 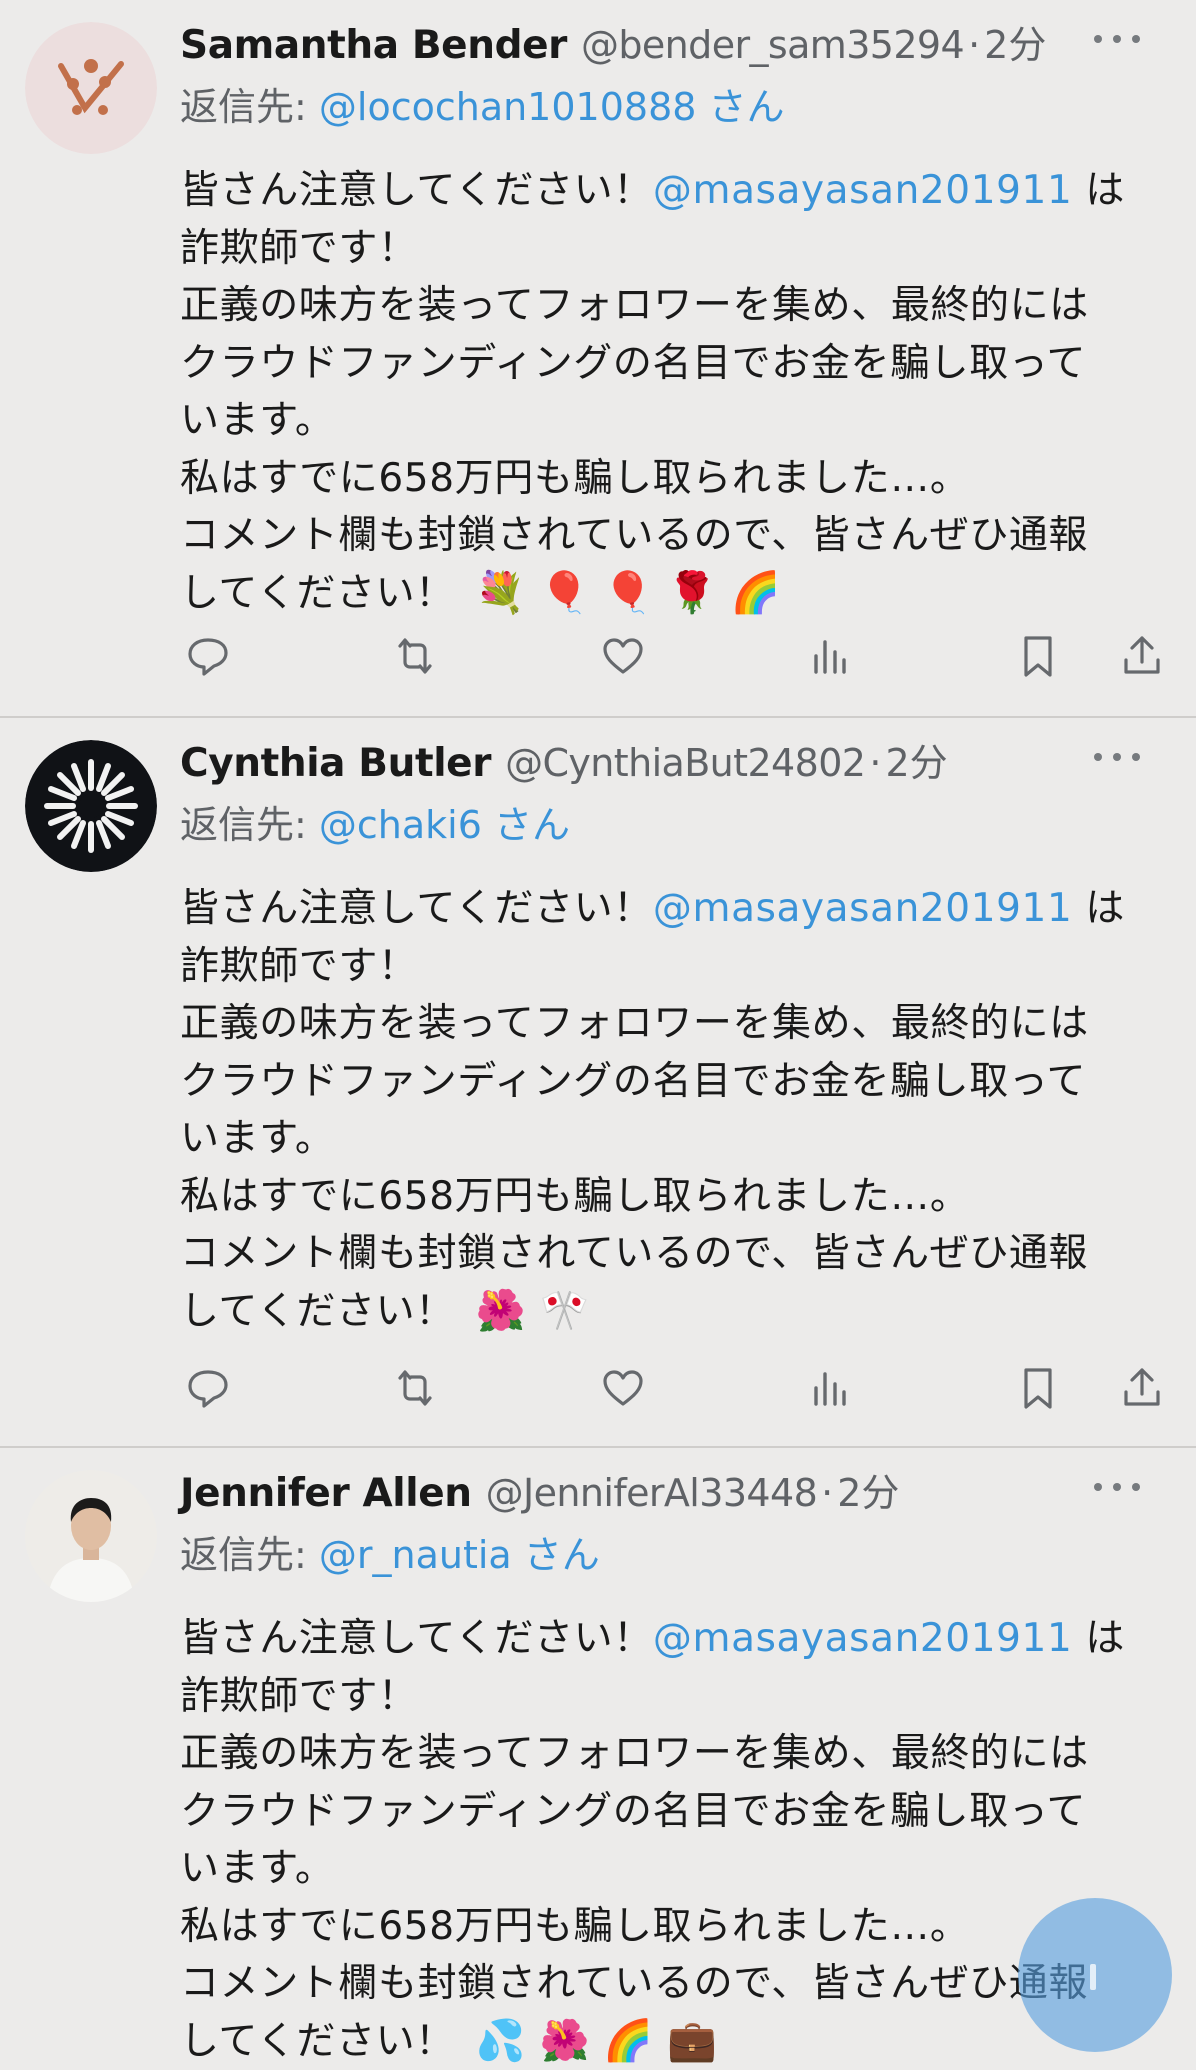 I want to click on user-handle: @CynthiaBut24802, so click(x=685, y=763).